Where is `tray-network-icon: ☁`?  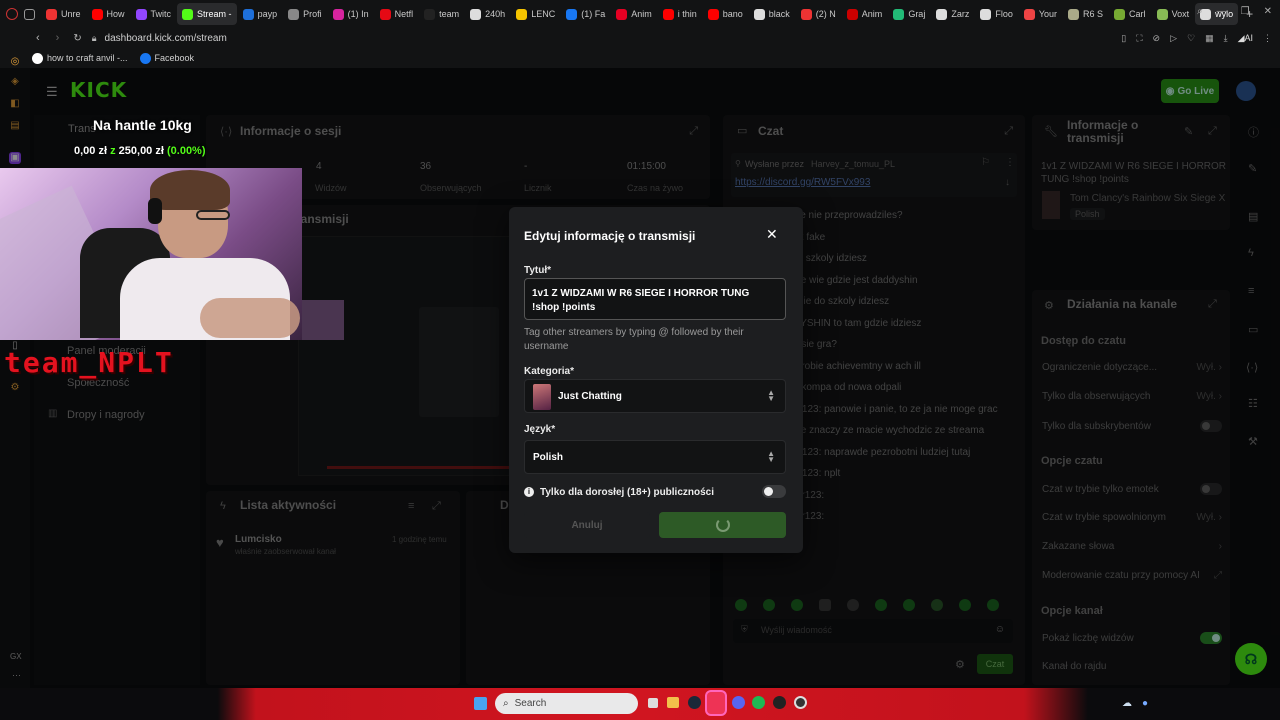
tray-network-icon: ☁ is located at coordinates (1127, 703).